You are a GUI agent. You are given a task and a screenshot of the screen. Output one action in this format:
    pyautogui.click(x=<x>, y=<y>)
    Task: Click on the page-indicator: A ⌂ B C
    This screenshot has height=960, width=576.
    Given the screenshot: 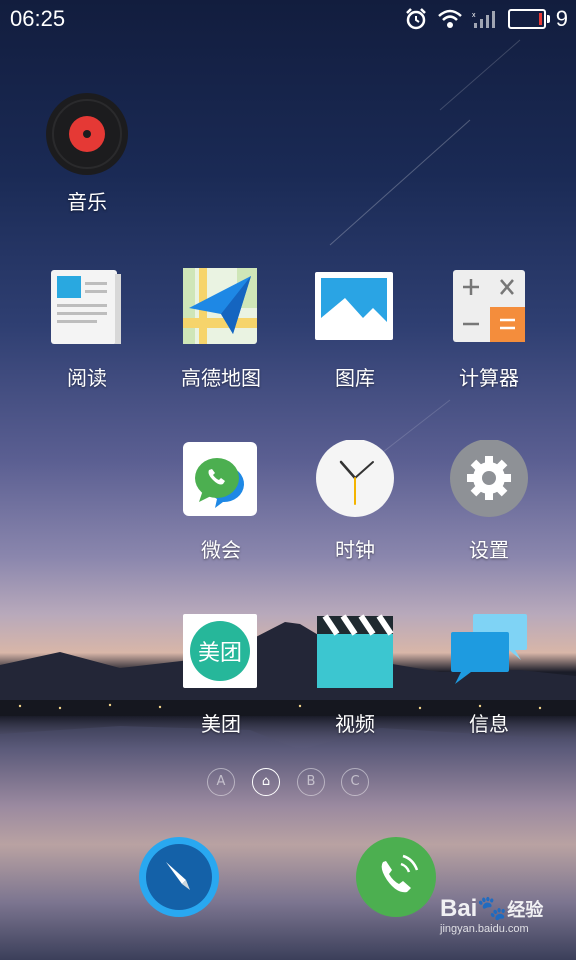 What is the action you would take?
    pyautogui.click(x=288, y=783)
    